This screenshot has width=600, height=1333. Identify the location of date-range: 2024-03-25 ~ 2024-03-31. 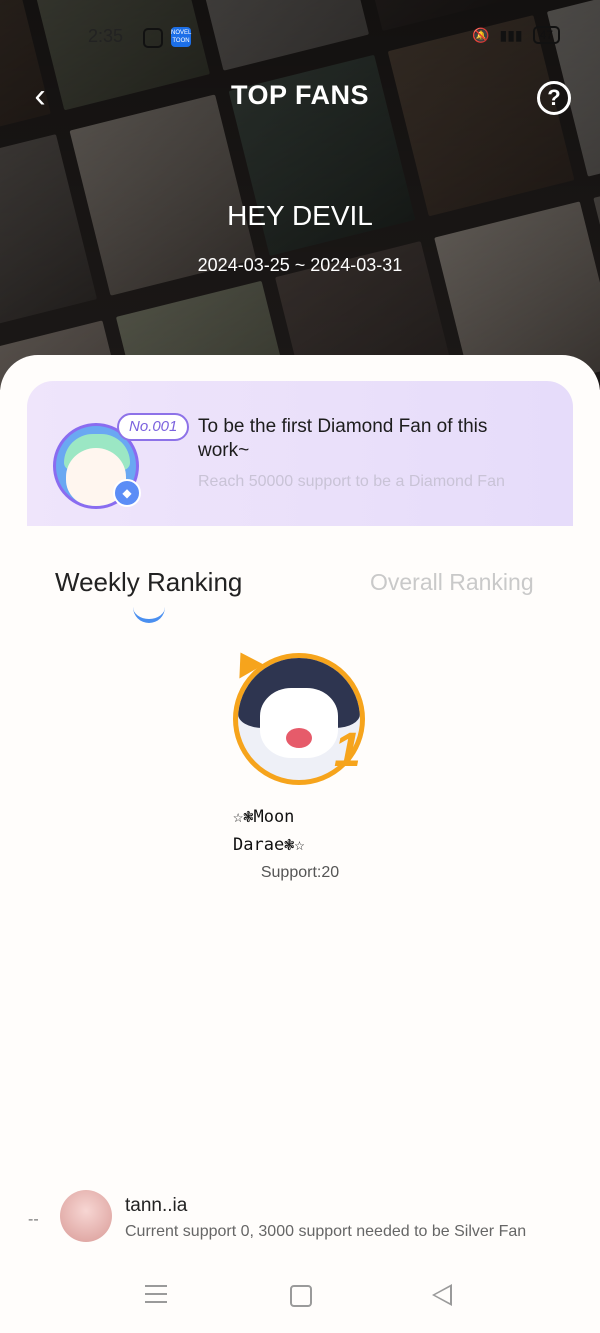
(300, 265).